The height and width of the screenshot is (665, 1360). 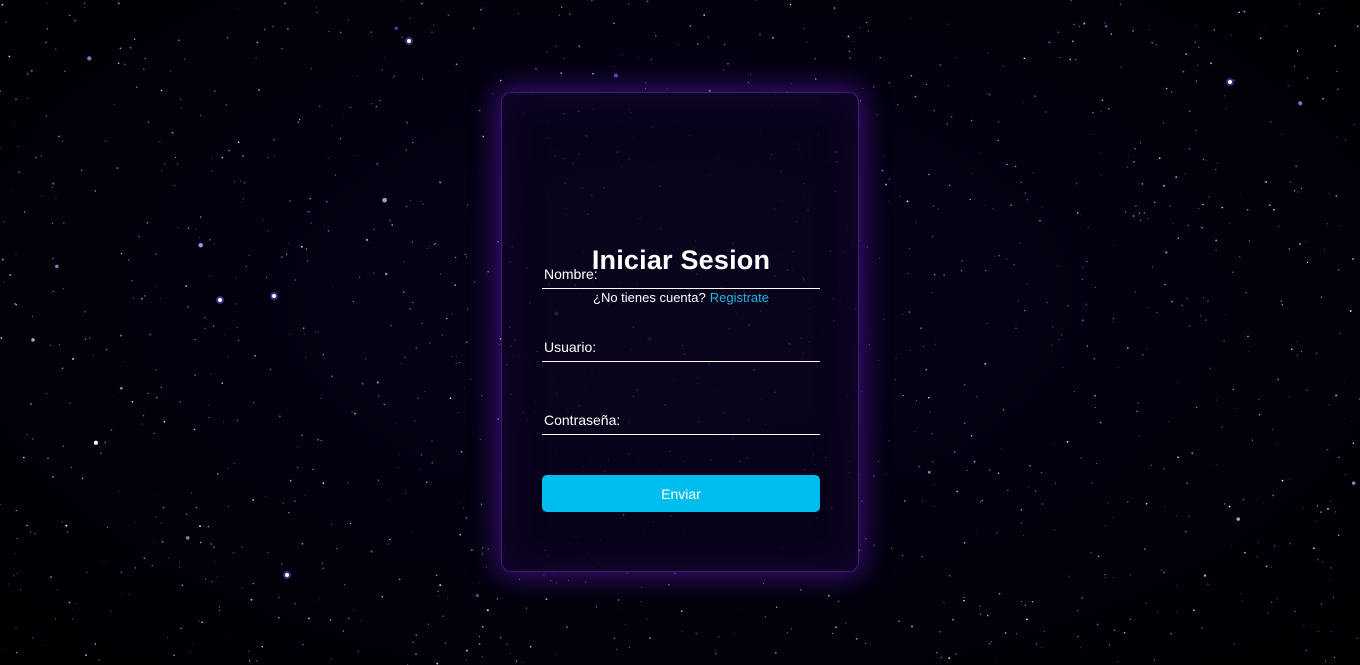 I want to click on register-link: Registrate, so click(x=739, y=297).